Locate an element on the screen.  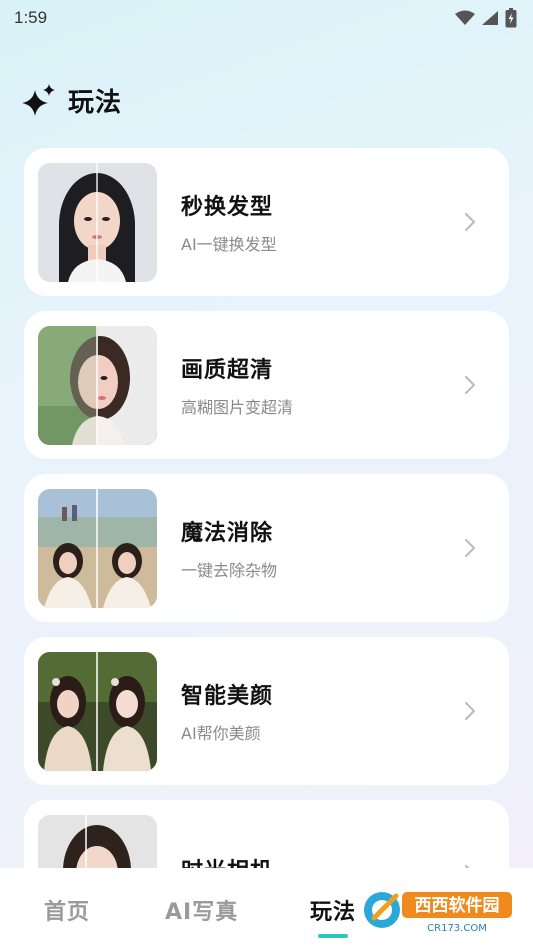
watermark-text: 西西软件园 is located at coordinates (457, 905).